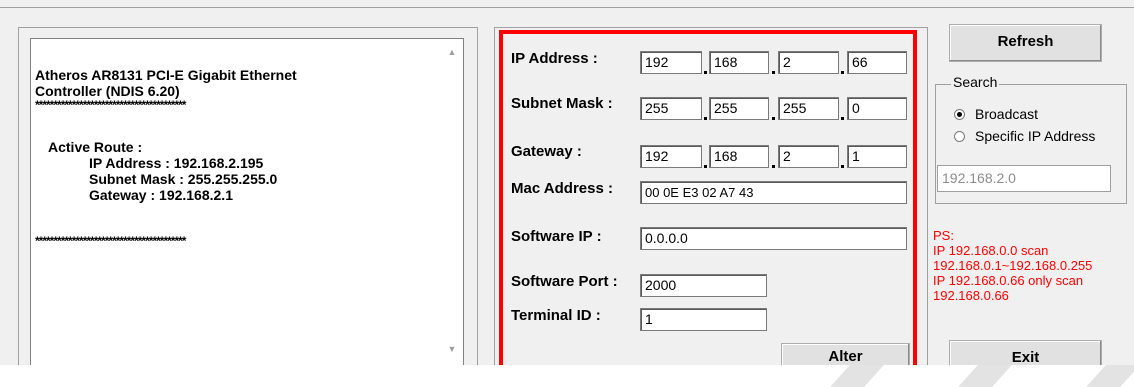  I want to click on route-subnet-mask: Subnet Mask : 255.255.255.0, so click(183, 179).